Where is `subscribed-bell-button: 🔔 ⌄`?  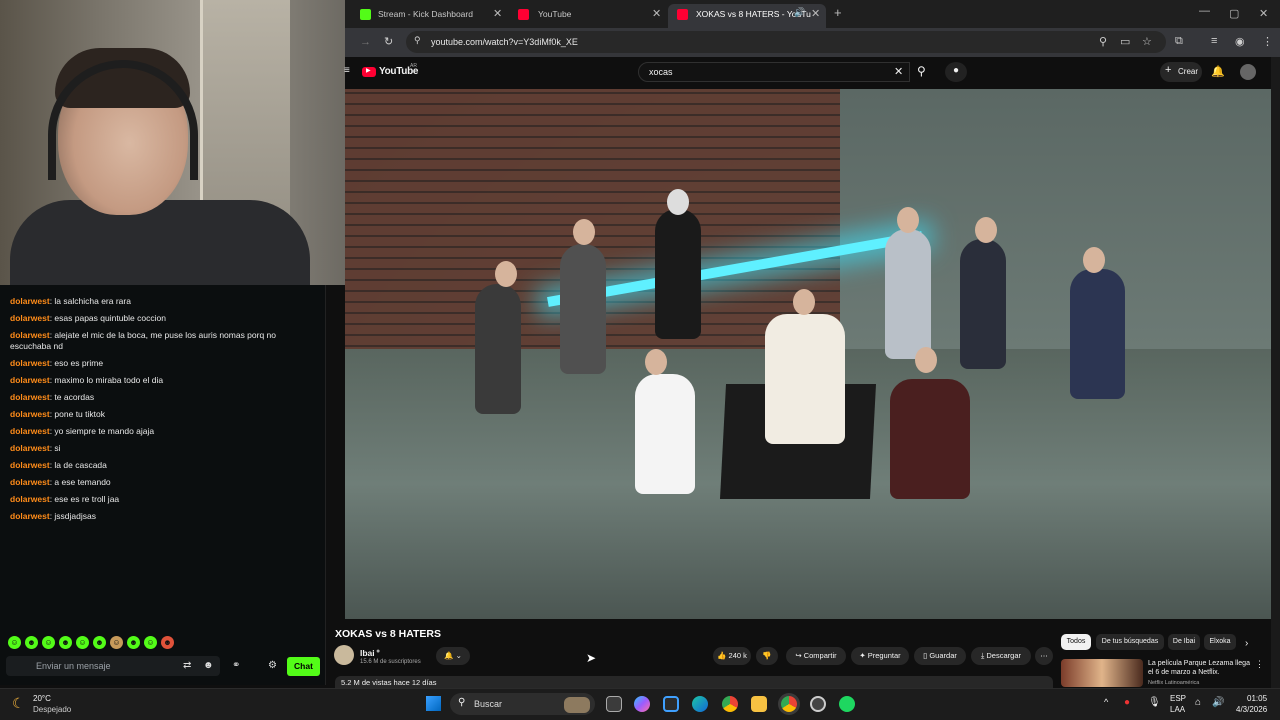
subscribed-bell-button: 🔔 ⌄ is located at coordinates (453, 656).